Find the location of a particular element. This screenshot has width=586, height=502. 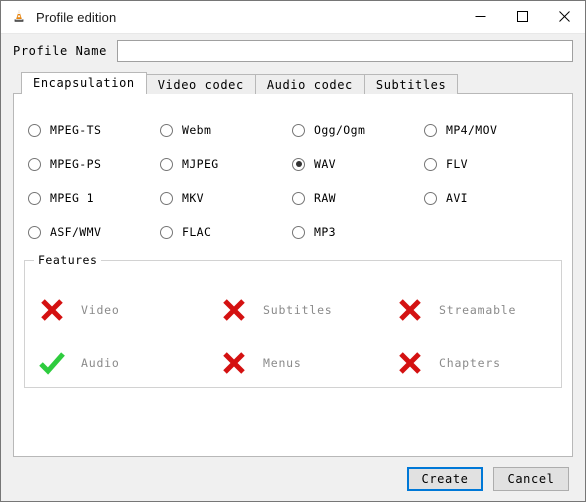

radio-mp3: MP3 is located at coordinates (358, 232).